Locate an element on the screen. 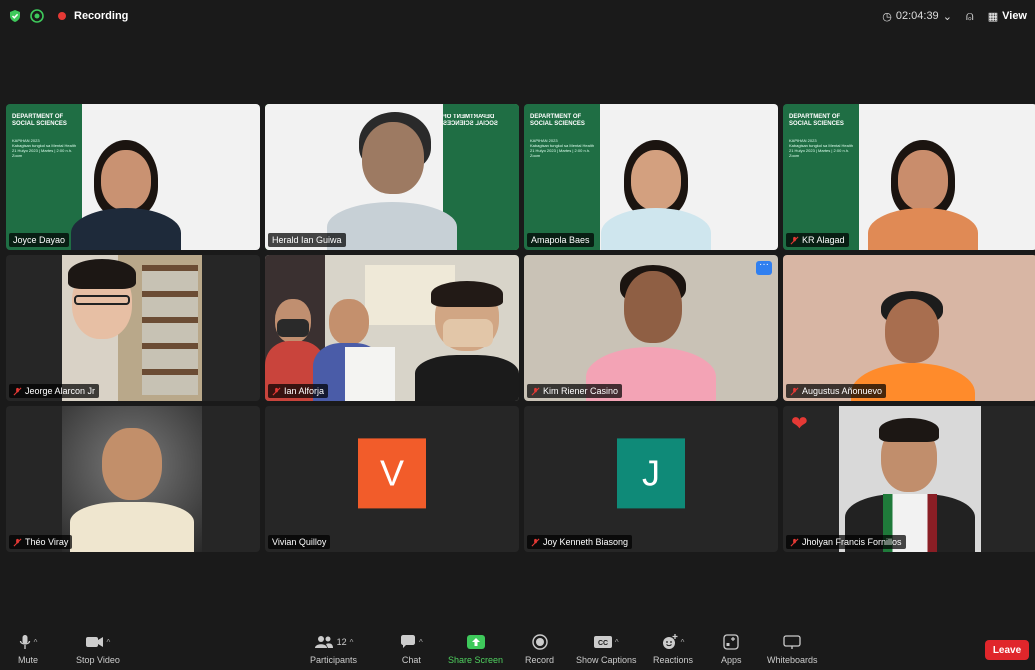 The image size is (1035, 670). meeting-timer: ◷ 02:04:39 ⌄ is located at coordinates (917, 16).